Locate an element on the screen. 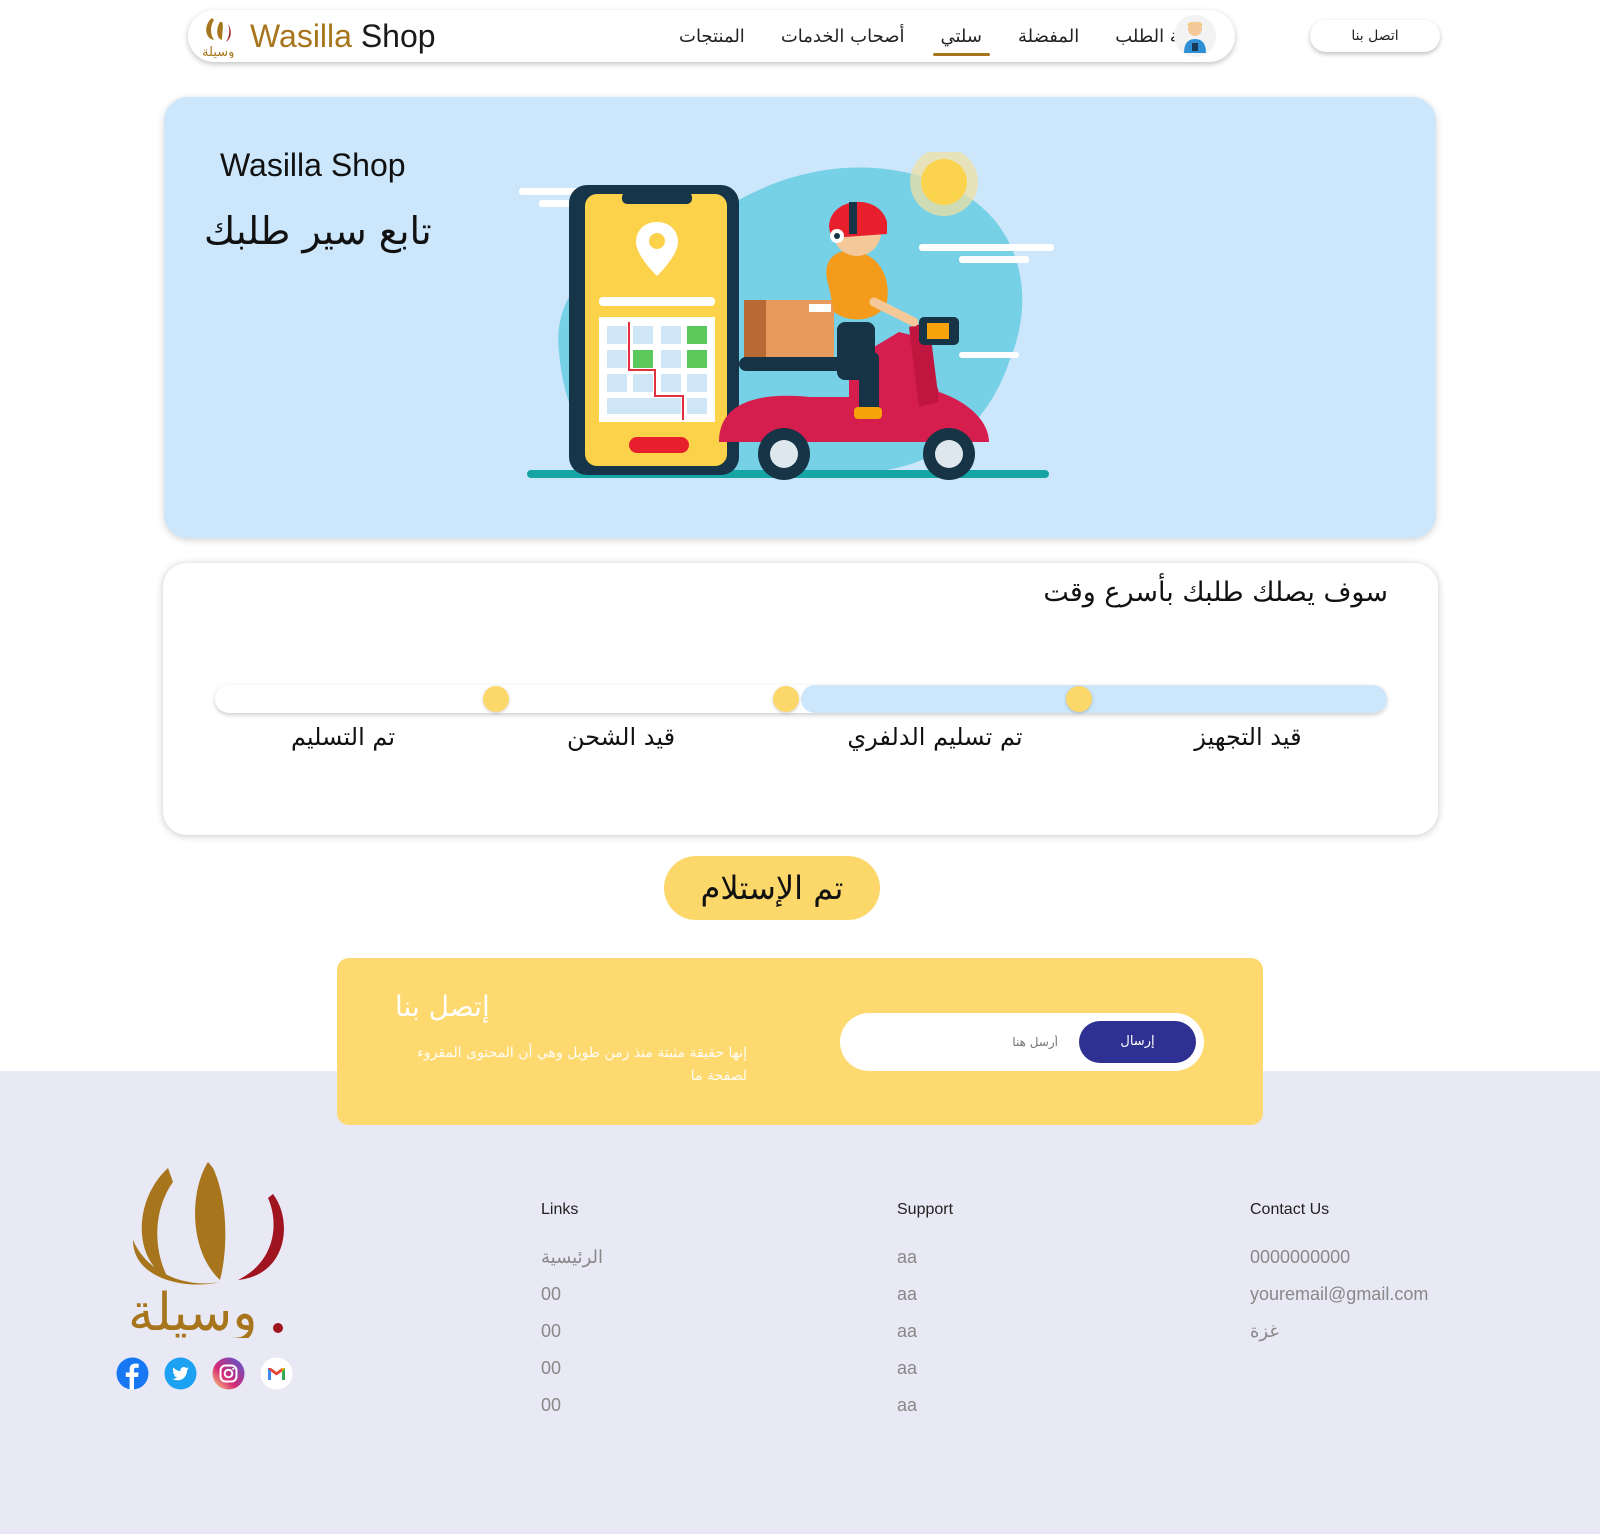  footer-links-column: Links الرئيسية 00 00 00 00 is located at coordinates (572, 1316).